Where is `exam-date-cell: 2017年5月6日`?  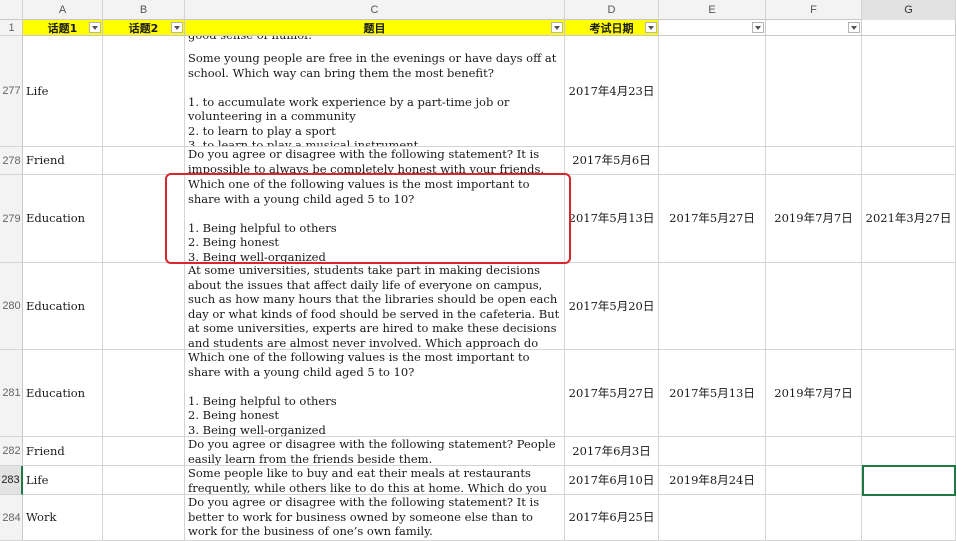 exam-date-cell: 2017年5月6日 is located at coordinates (612, 161).